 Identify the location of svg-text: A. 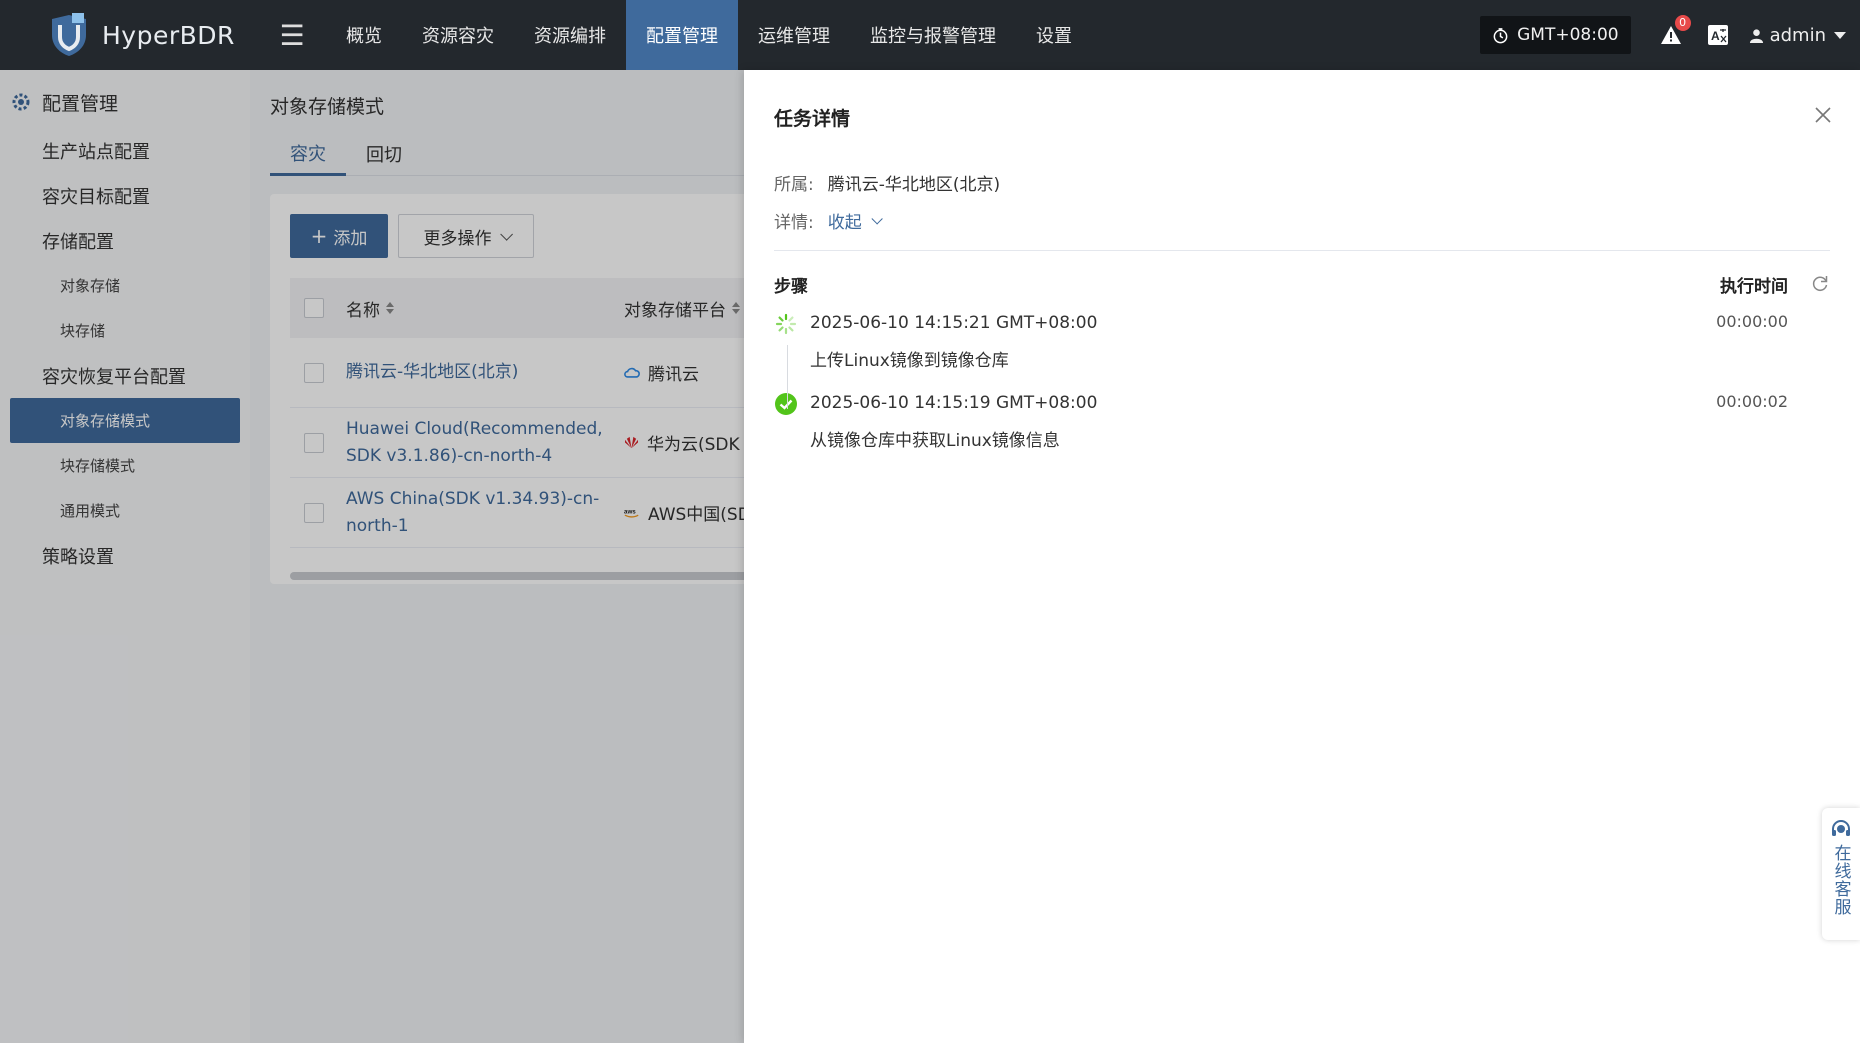
(1715, 36).